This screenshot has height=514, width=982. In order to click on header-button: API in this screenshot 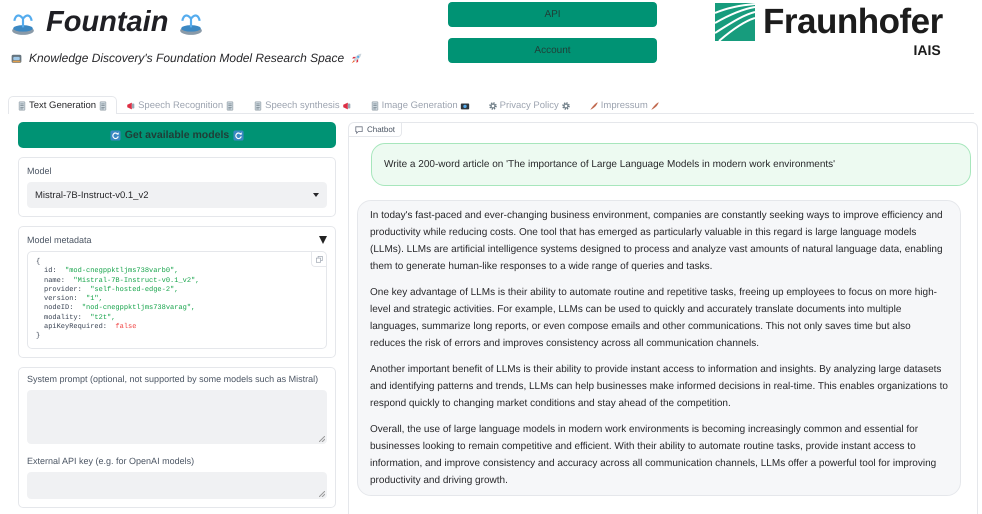, I will do `click(552, 14)`.